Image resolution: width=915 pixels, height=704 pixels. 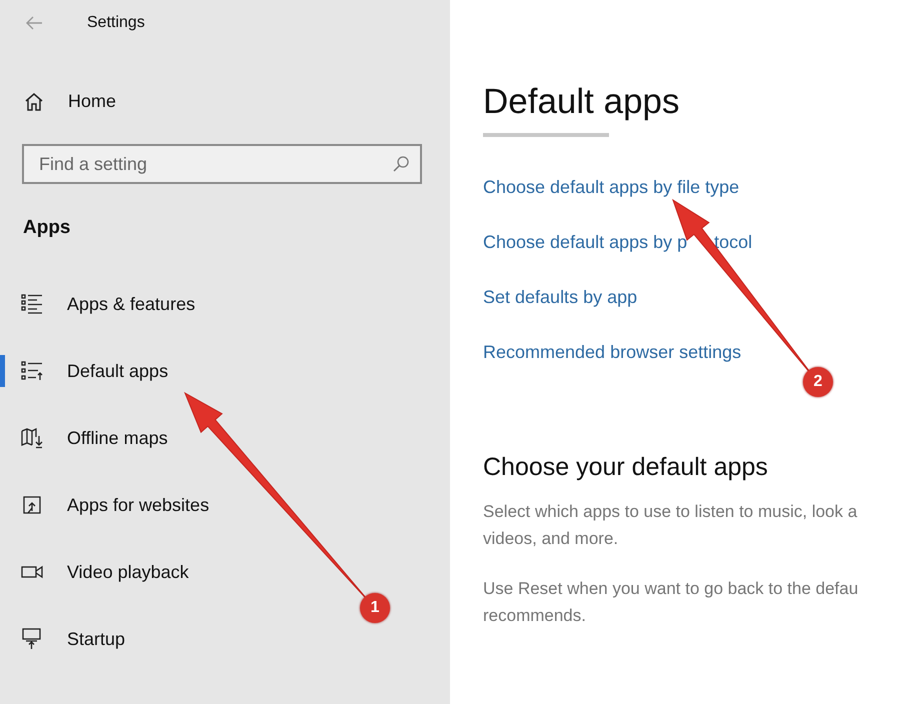 I want to click on home-icon, so click(x=34, y=102).